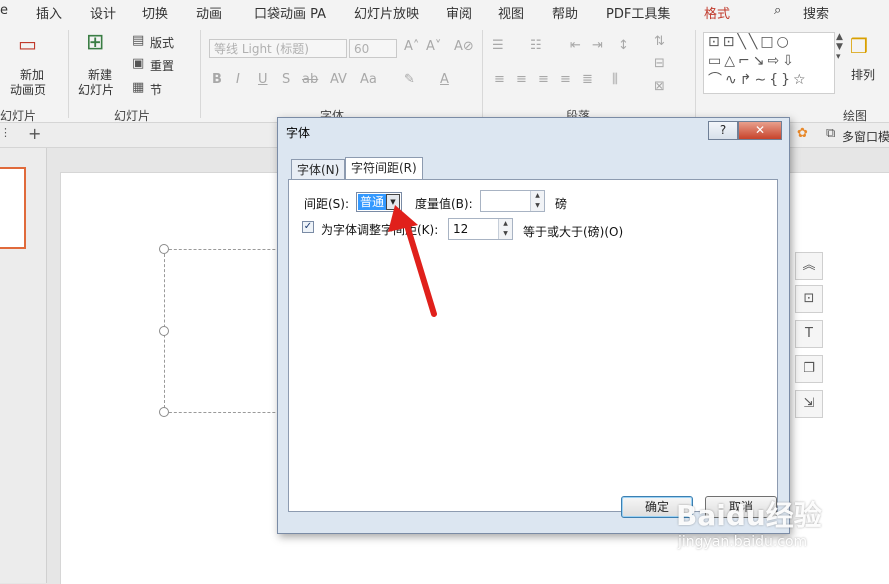  What do you see at coordinates (420, 268) in the screenshot?
I see `arrow-shaft` at bounding box center [420, 268].